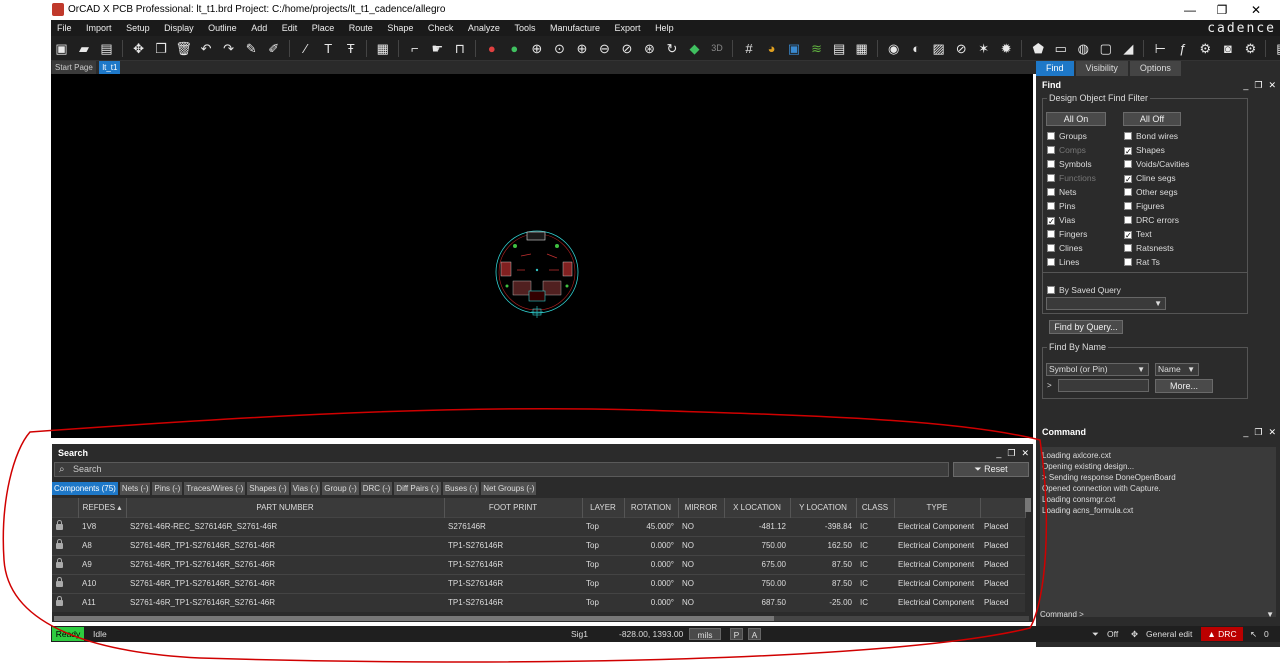 Image resolution: width=1280 pixels, height=667 pixels. What do you see at coordinates (179, 28) in the screenshot?
I see `menu-display: Display` at bounding box center [179, 28].